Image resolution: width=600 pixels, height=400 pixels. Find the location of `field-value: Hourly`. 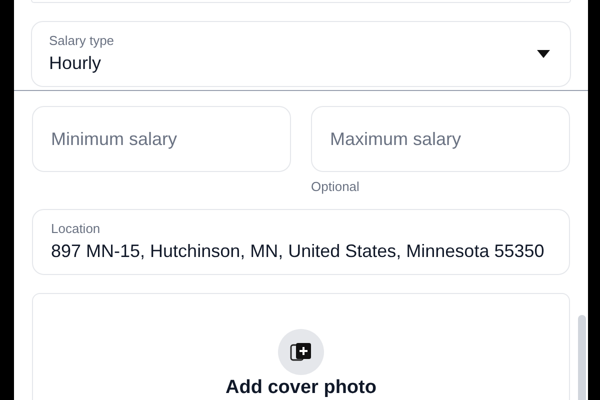

field-value: Hourly is located at coordinates (75, 63).